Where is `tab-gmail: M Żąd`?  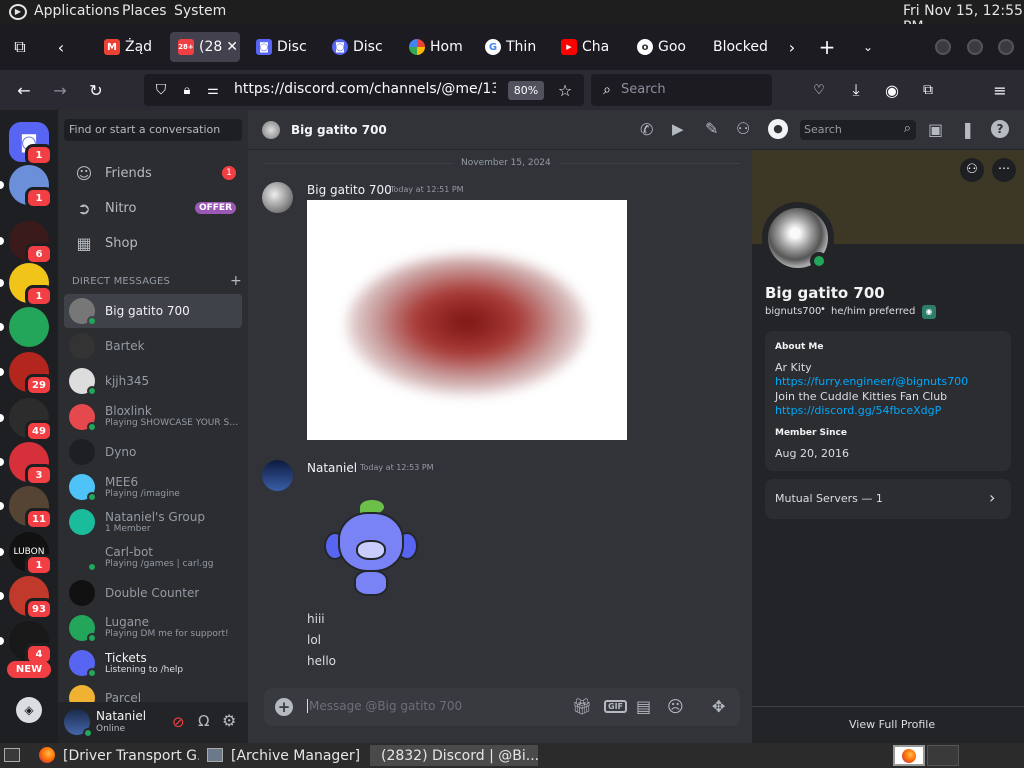
tab-gmail: M Żąd is located at coordinates (134, 47).